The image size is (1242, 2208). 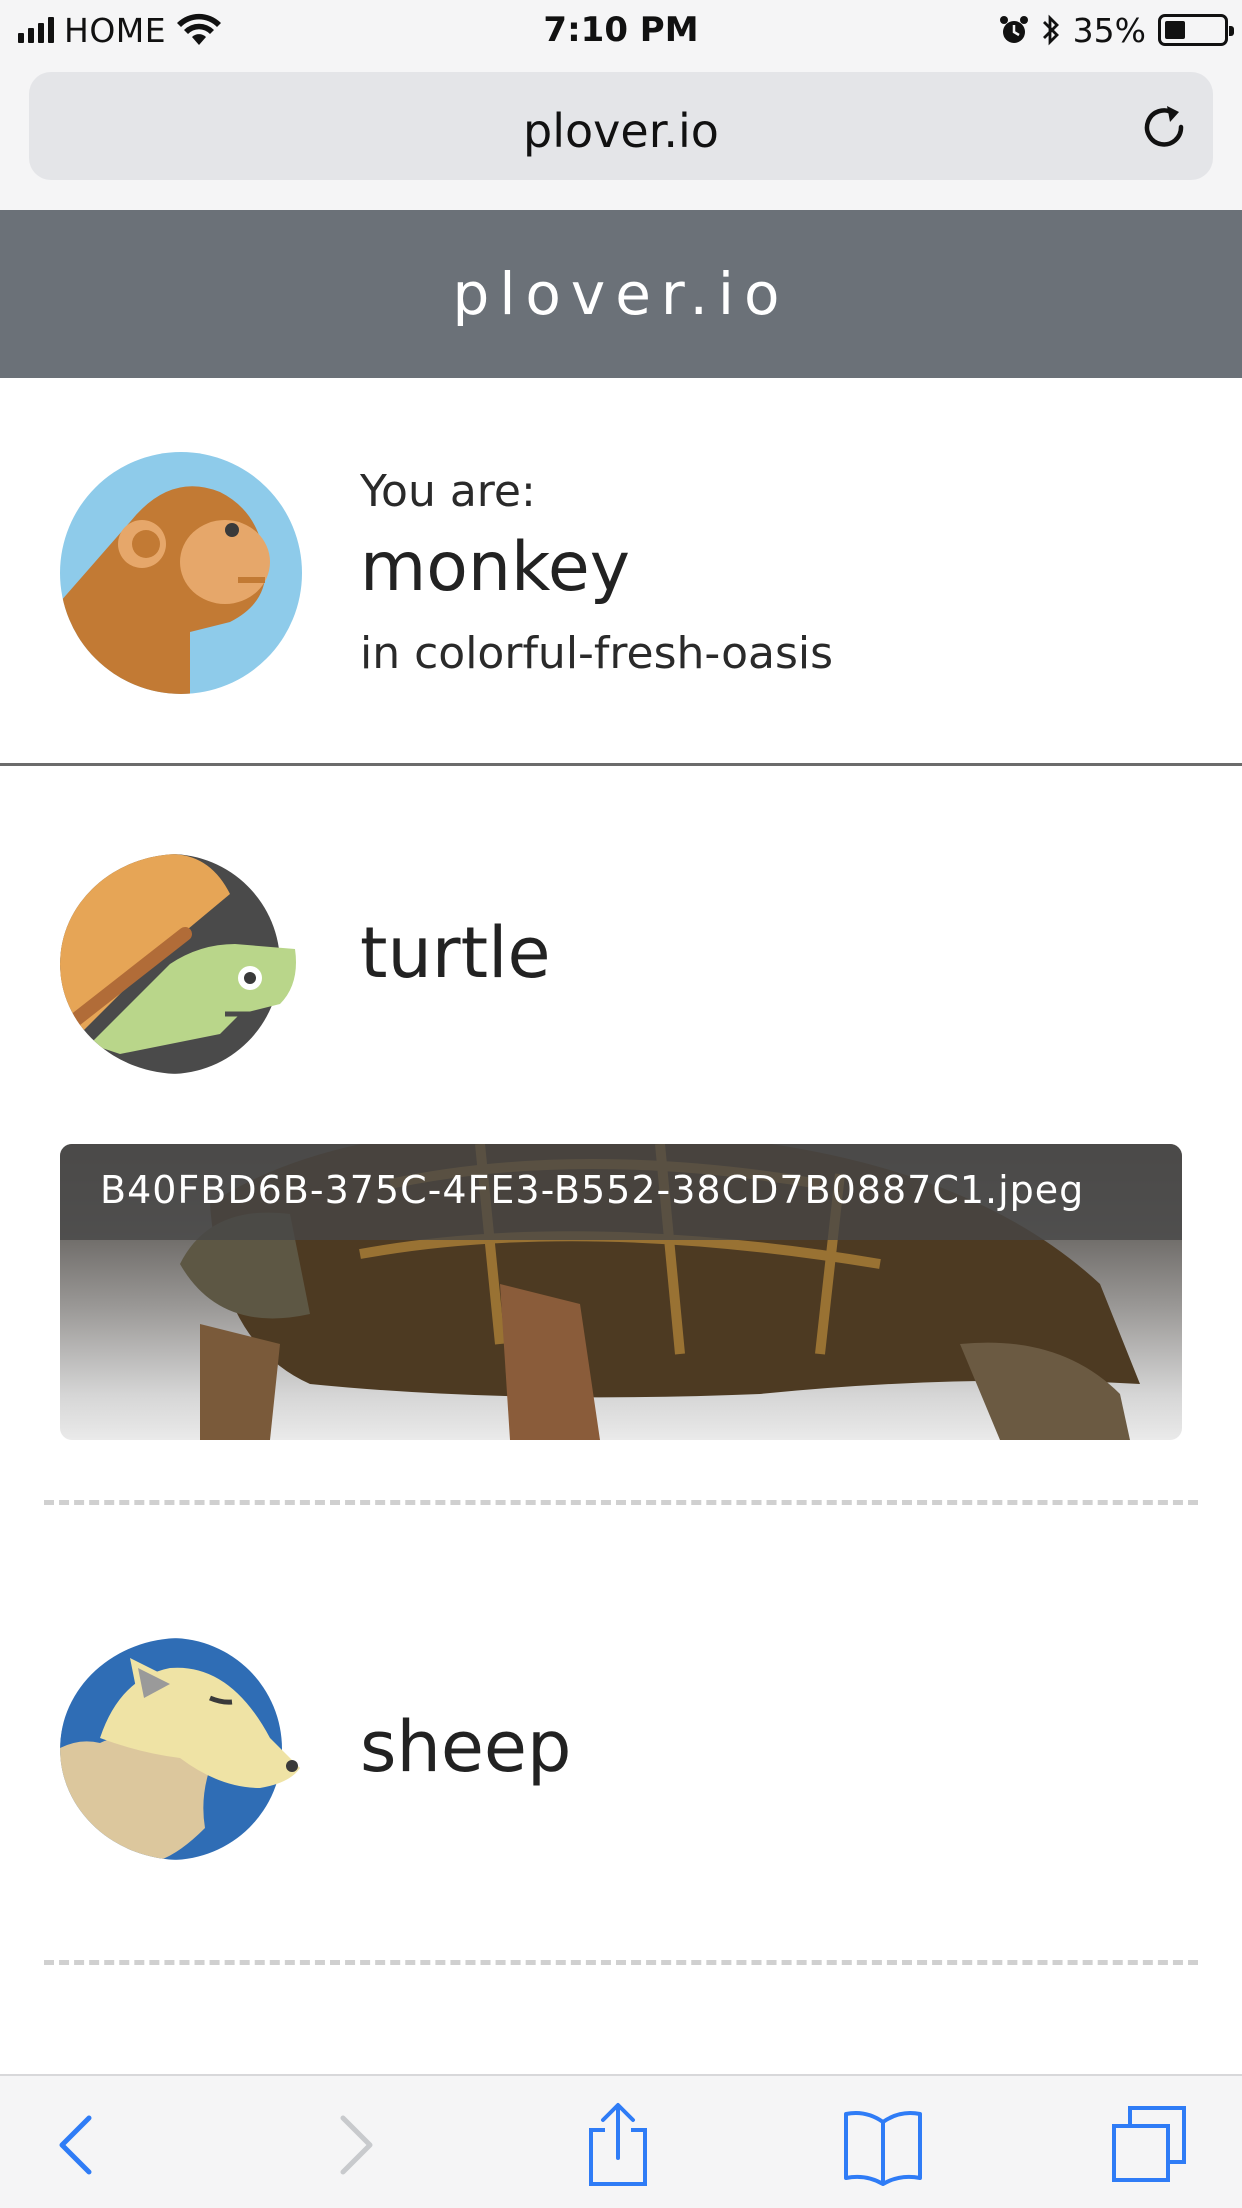 I want to click on alarm-icon, so click(x=1013, y=29).